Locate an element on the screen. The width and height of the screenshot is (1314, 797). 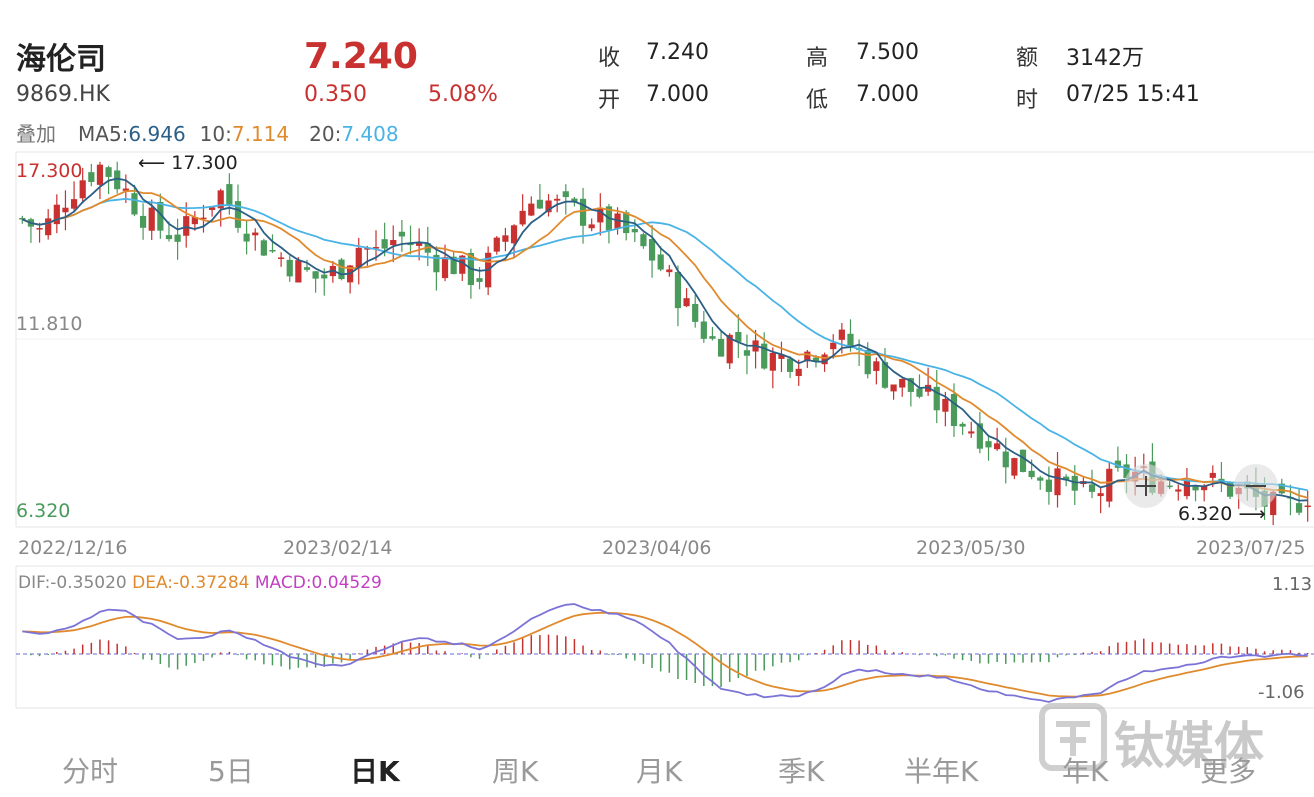
max-price-marker: ⟵ 17.300 is located at coordinates (188, 163).